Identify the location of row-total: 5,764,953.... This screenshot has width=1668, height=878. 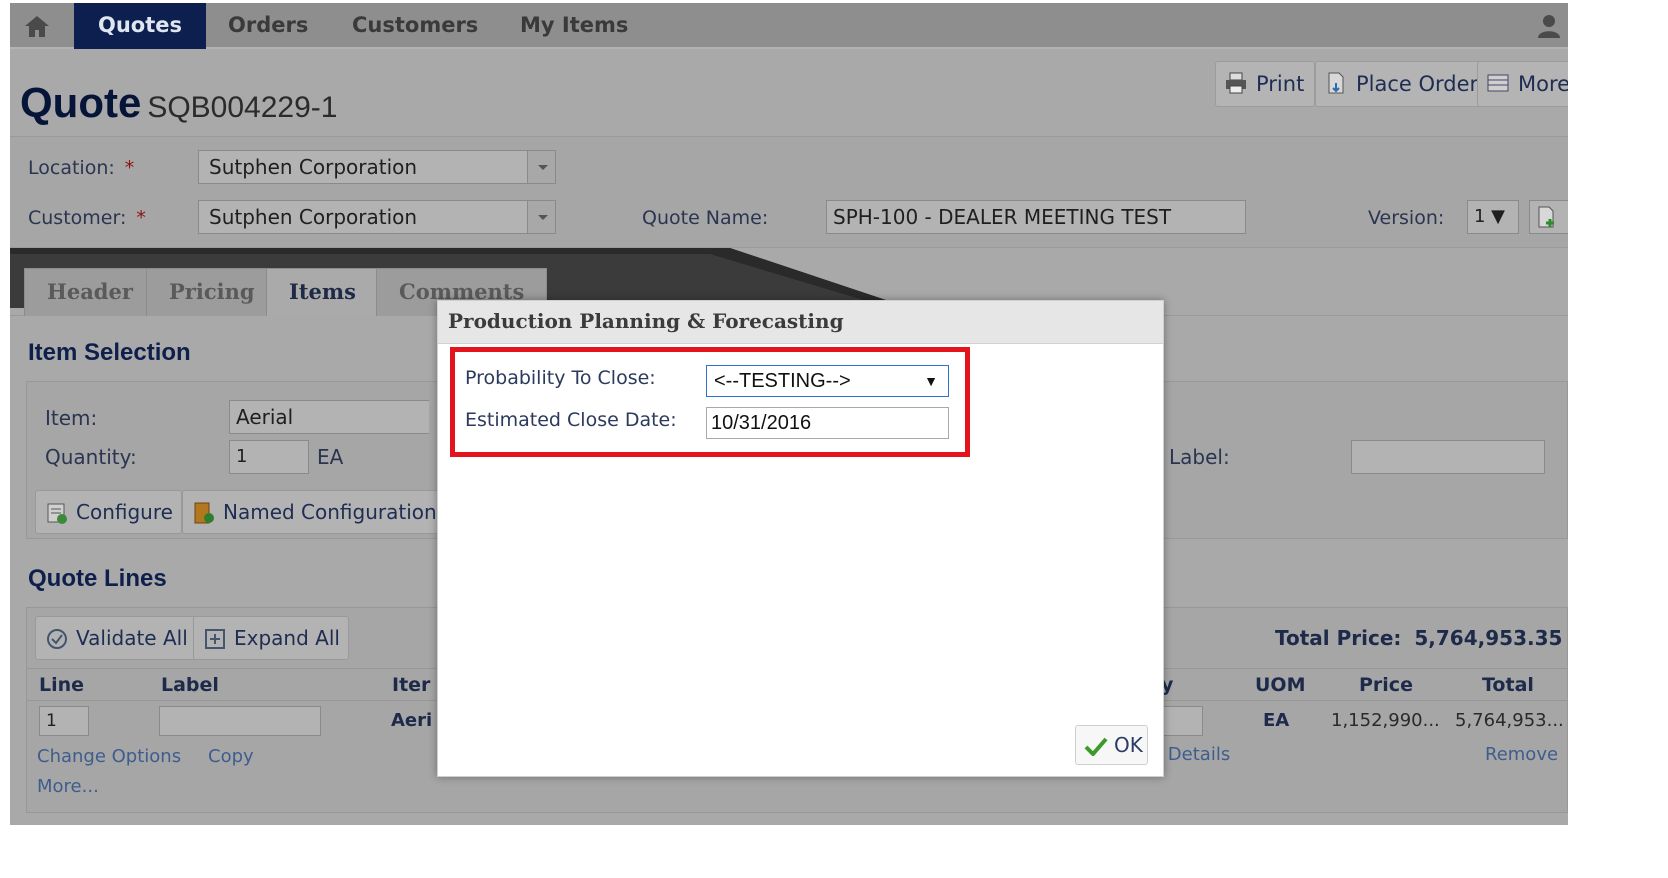
(1509, 720).